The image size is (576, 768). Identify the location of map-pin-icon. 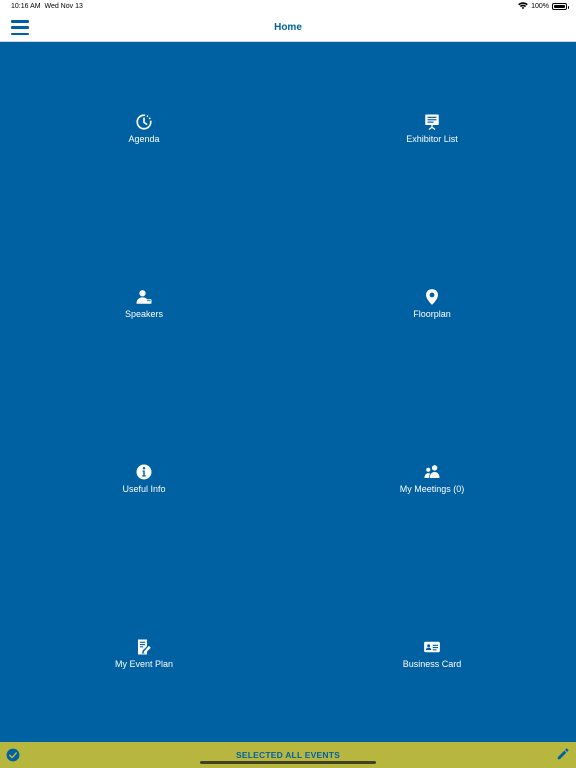
(432, 297).